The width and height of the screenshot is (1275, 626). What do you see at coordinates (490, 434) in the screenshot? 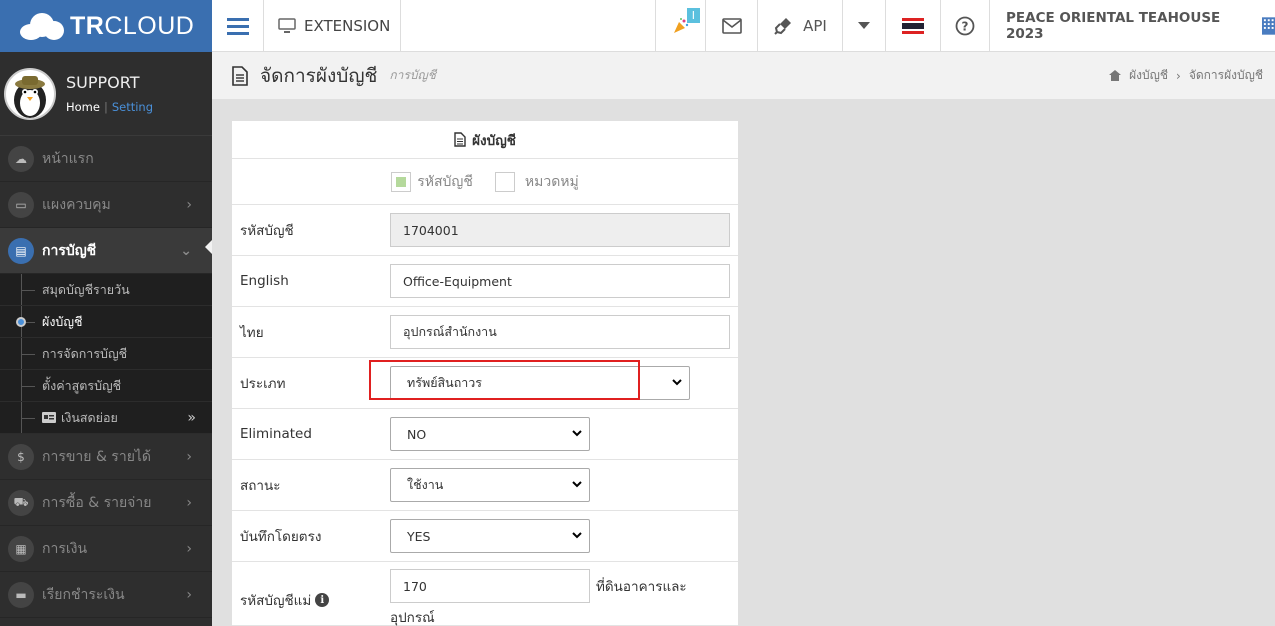
I see `eliminated-select: NO` at bounding box center [490, 434].